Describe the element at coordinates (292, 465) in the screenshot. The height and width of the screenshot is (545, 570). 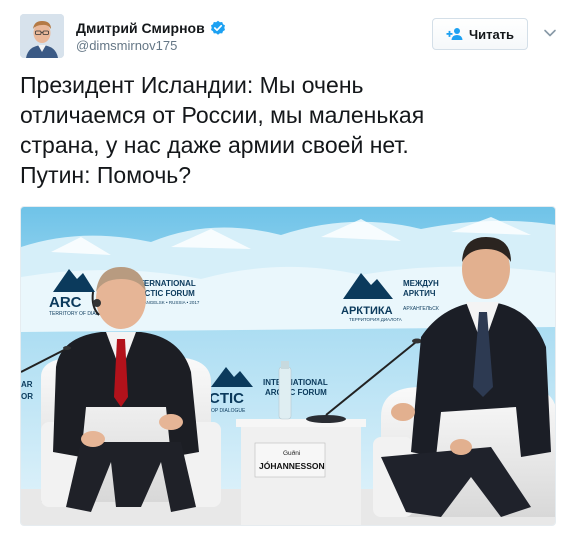
I see `nameplate-last: JÓHANNESSON` at that location.